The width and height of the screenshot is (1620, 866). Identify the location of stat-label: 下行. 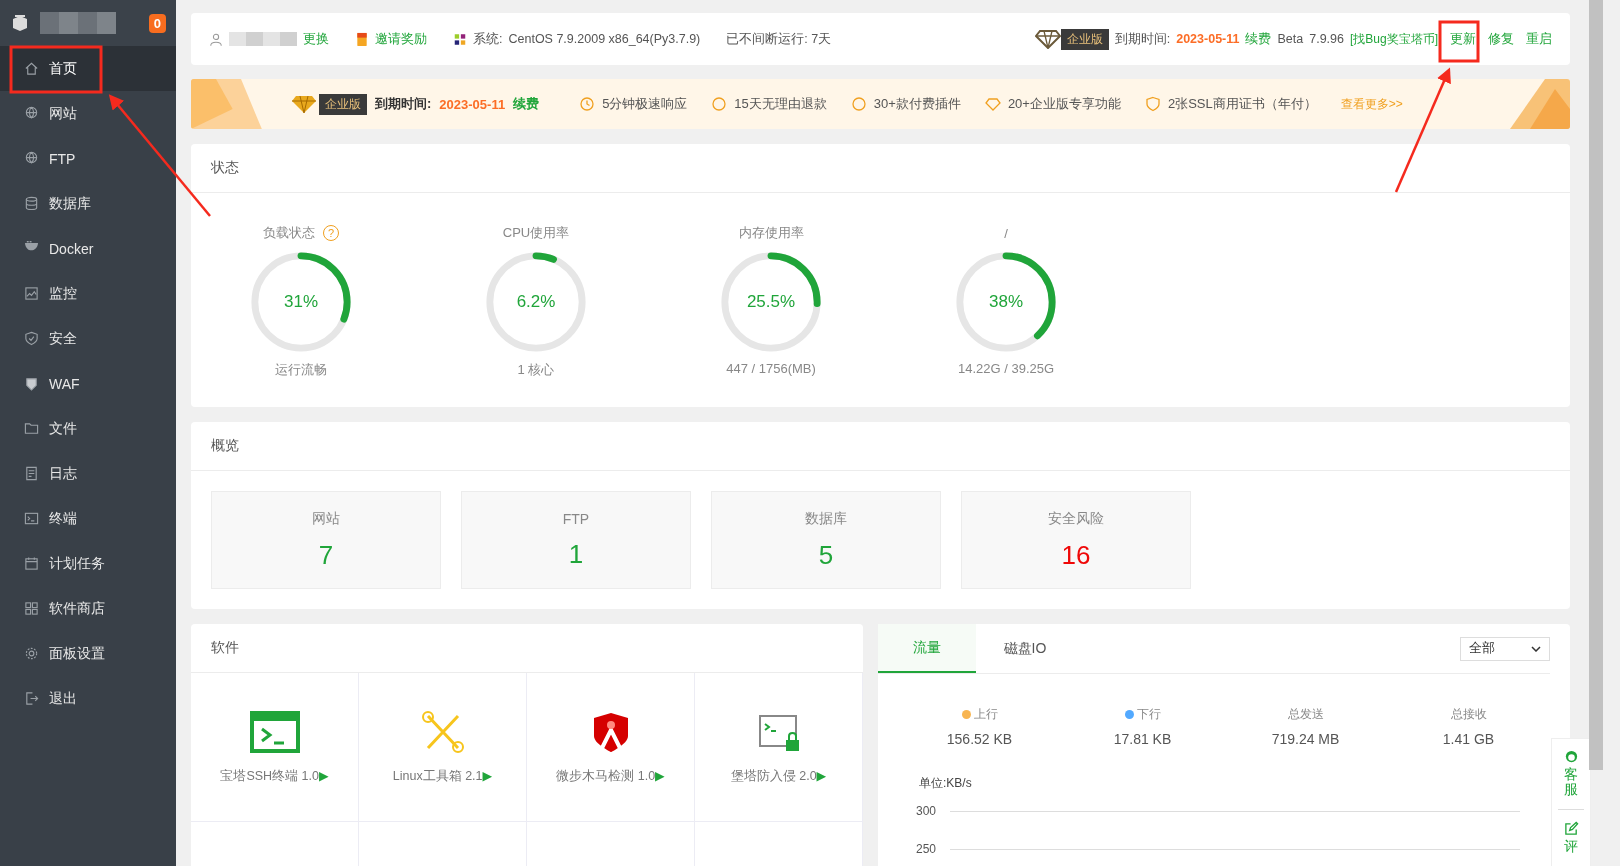
(1148, 714).